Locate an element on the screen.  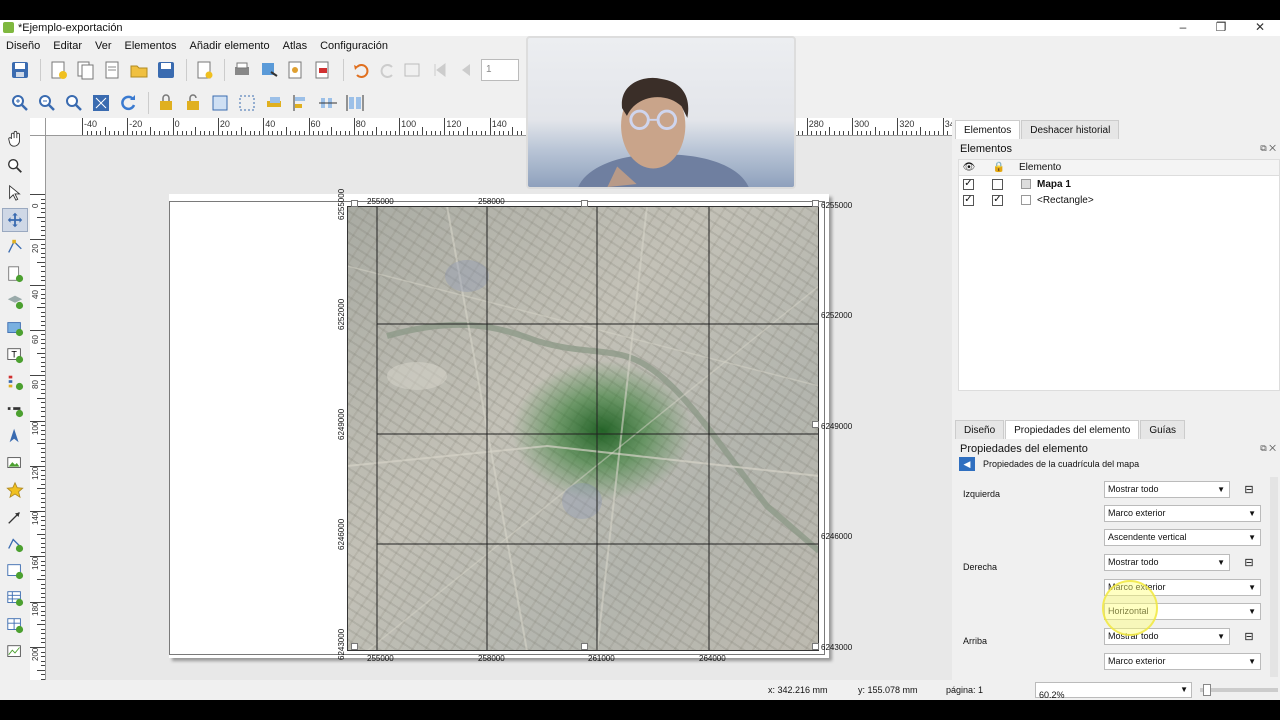
tab-elementos: Elementos is located at coordinates (988, 129).